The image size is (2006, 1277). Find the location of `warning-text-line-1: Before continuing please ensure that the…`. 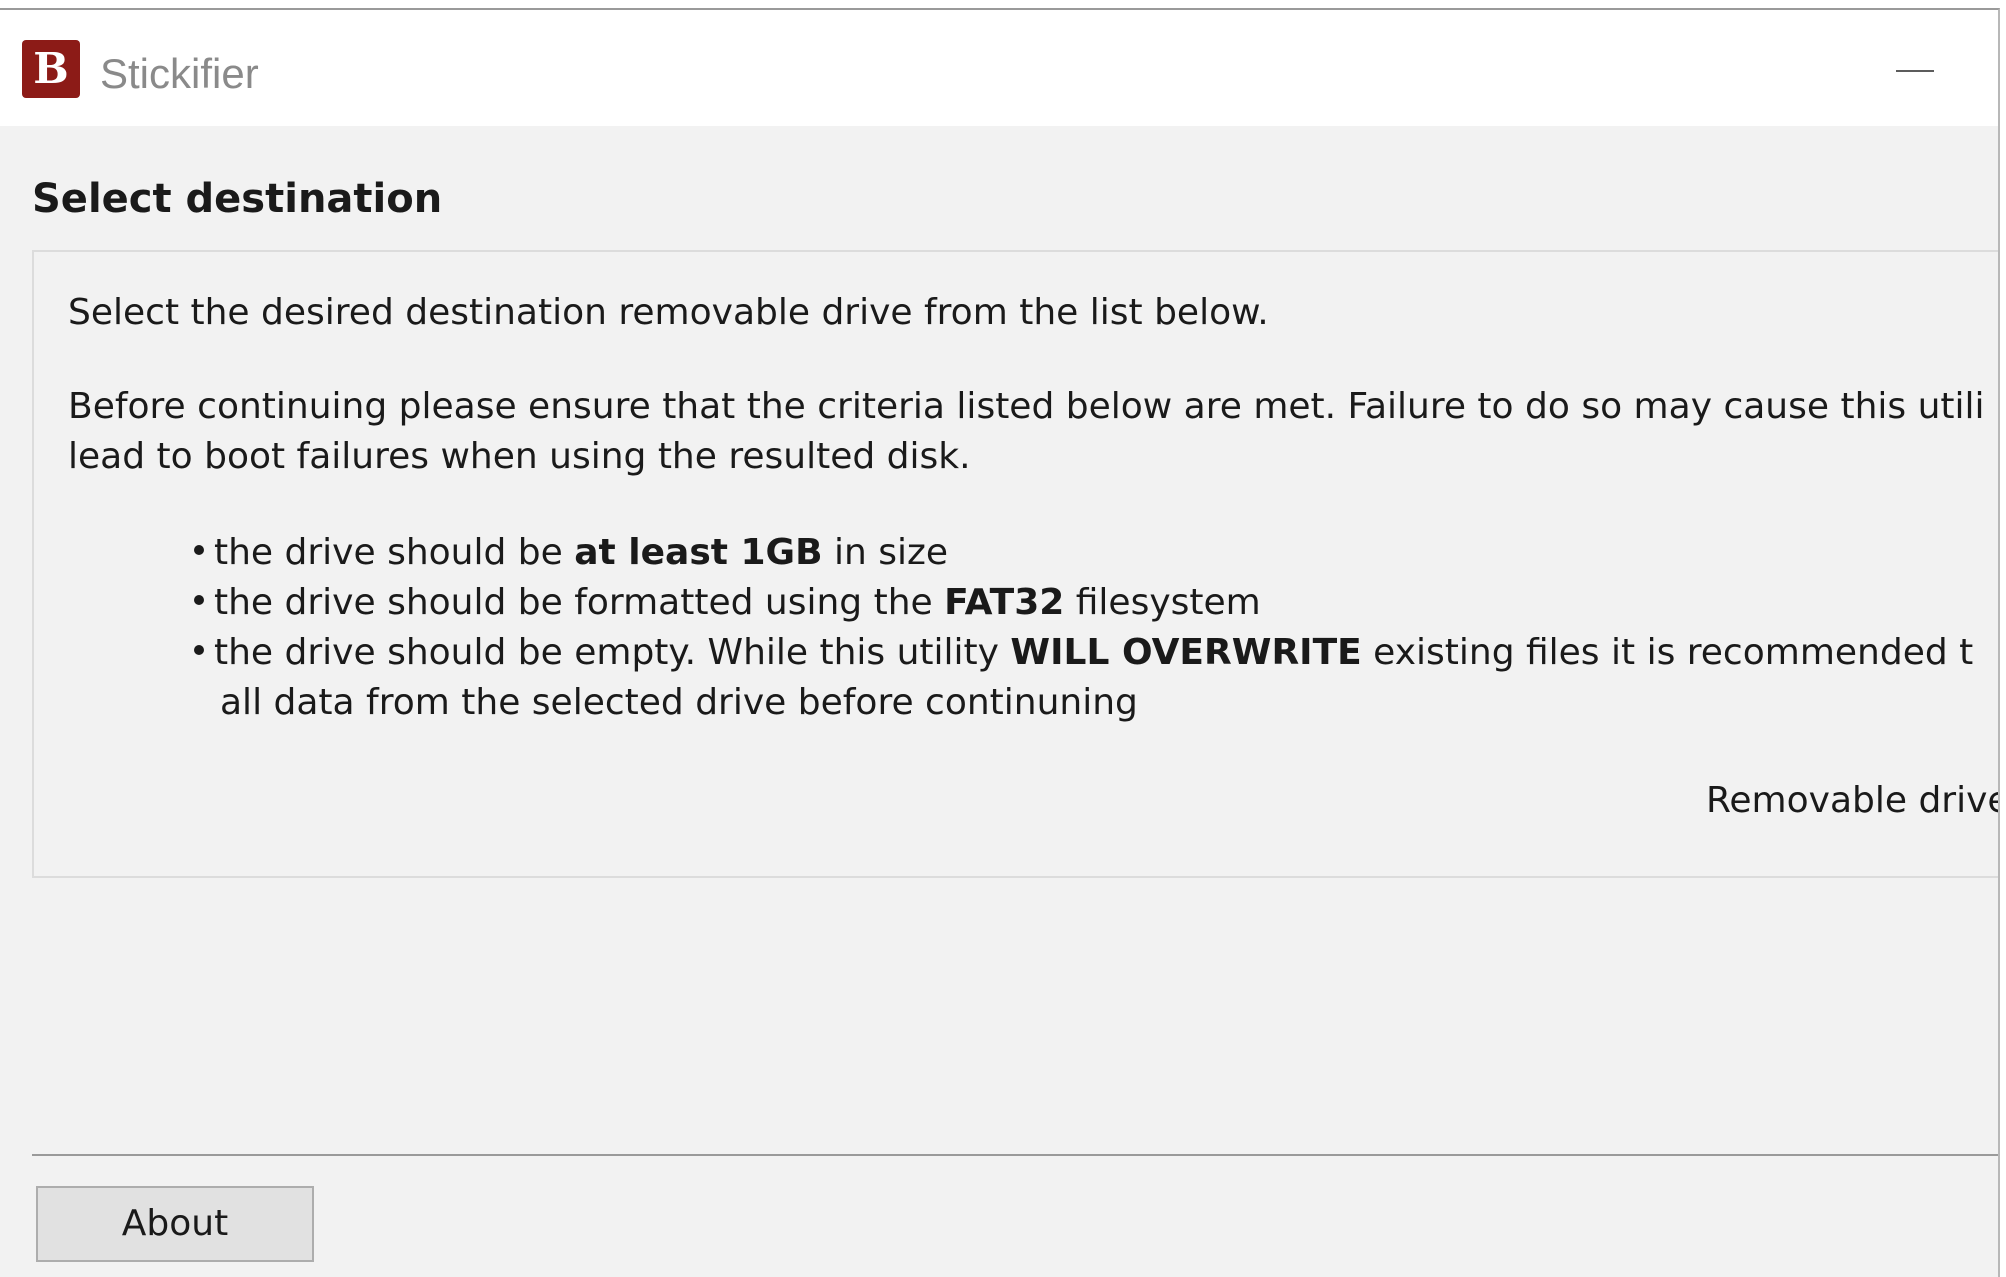

warning-text-line-1: Before continuing please ensure that the… is located at coordinates (1026, 406).